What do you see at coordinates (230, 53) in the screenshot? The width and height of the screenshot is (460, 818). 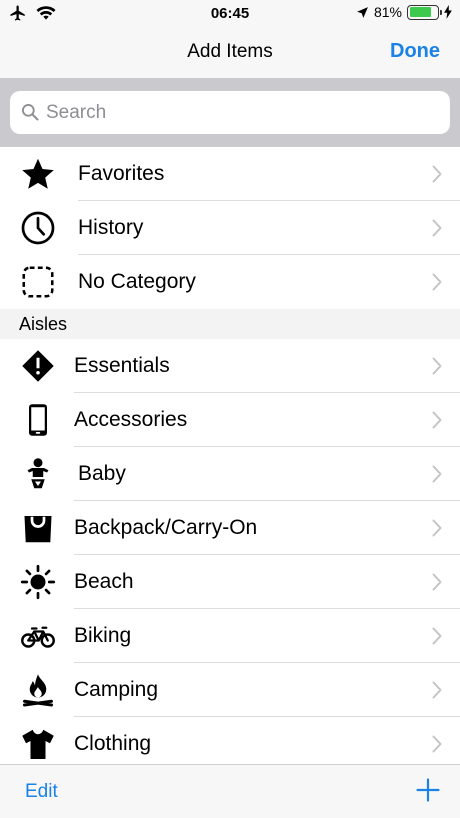 I see `nav-bar: Add Items Done` at bounding box center [230, 53].